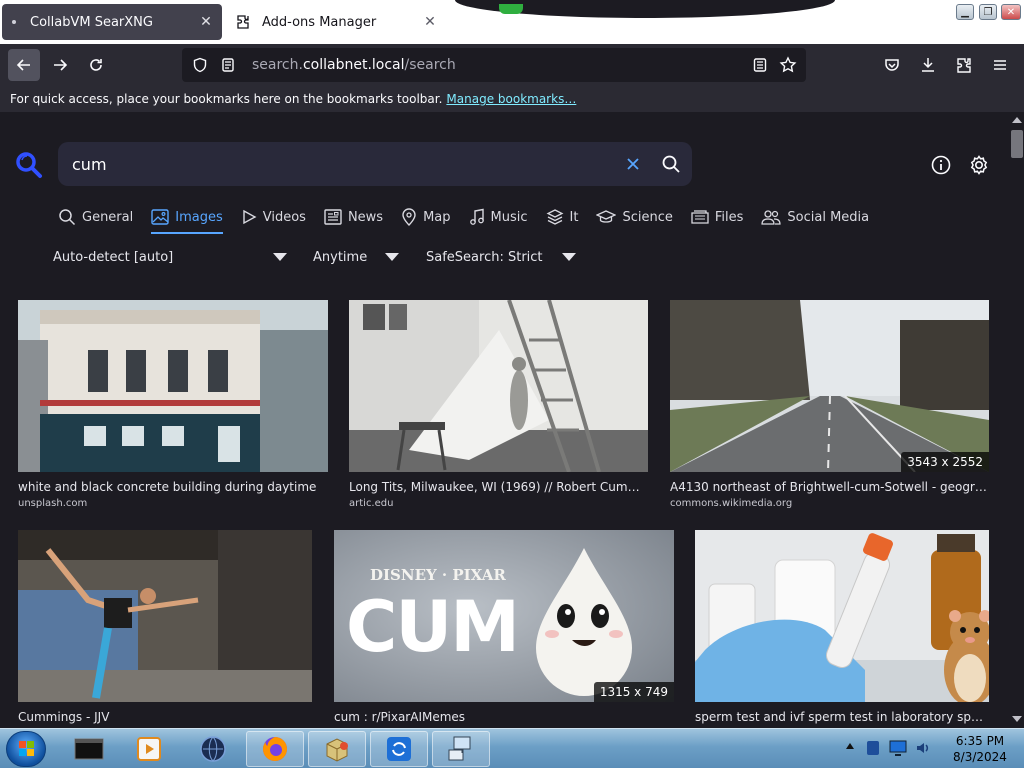 This screenshot has height=768, width=1024. I want to click on tab-social-media: Social Media, so click(815, 217).